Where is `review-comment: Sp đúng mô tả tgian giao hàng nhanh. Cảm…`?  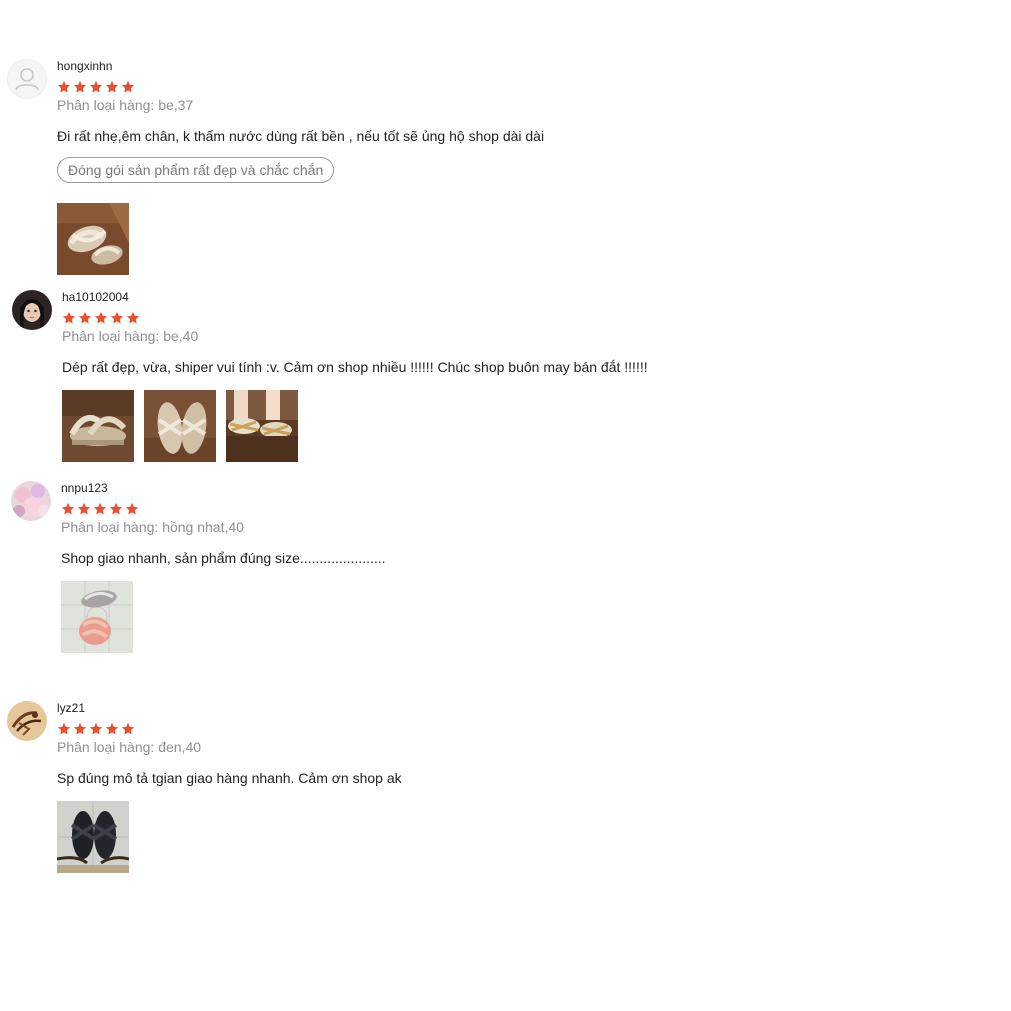 review-comment: Sp đúng mô tả tgian giao hàng nhanh. Cảm… is located at coordinates (229, 778).